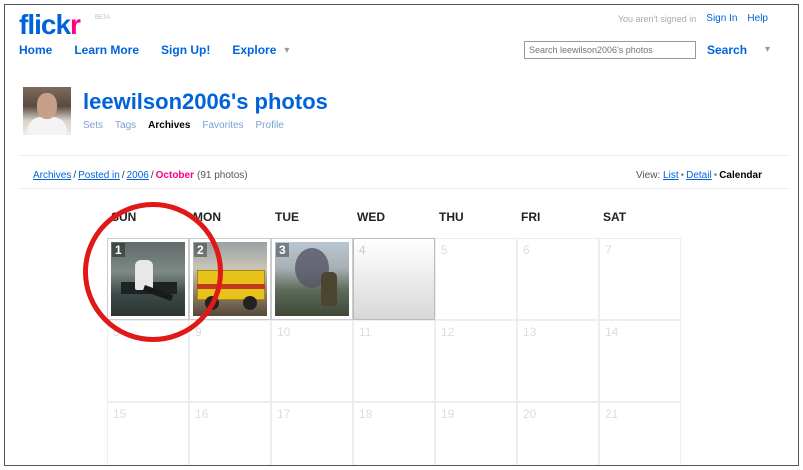 Image resolution: width=803 pixels, height=470 pixels. I want to click on tab-profile: Profile, so click(270, 125).